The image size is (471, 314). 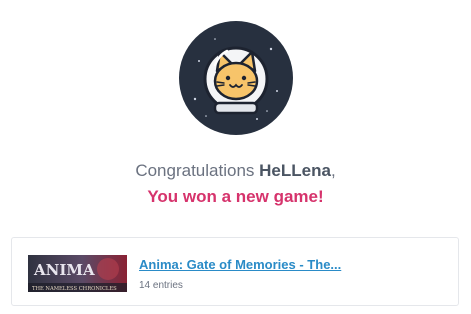 What do you see at coordinates (197, 170) in the screenshot?
I see `congrats-prefix: Congratulations` at bounding box center [197, 170].